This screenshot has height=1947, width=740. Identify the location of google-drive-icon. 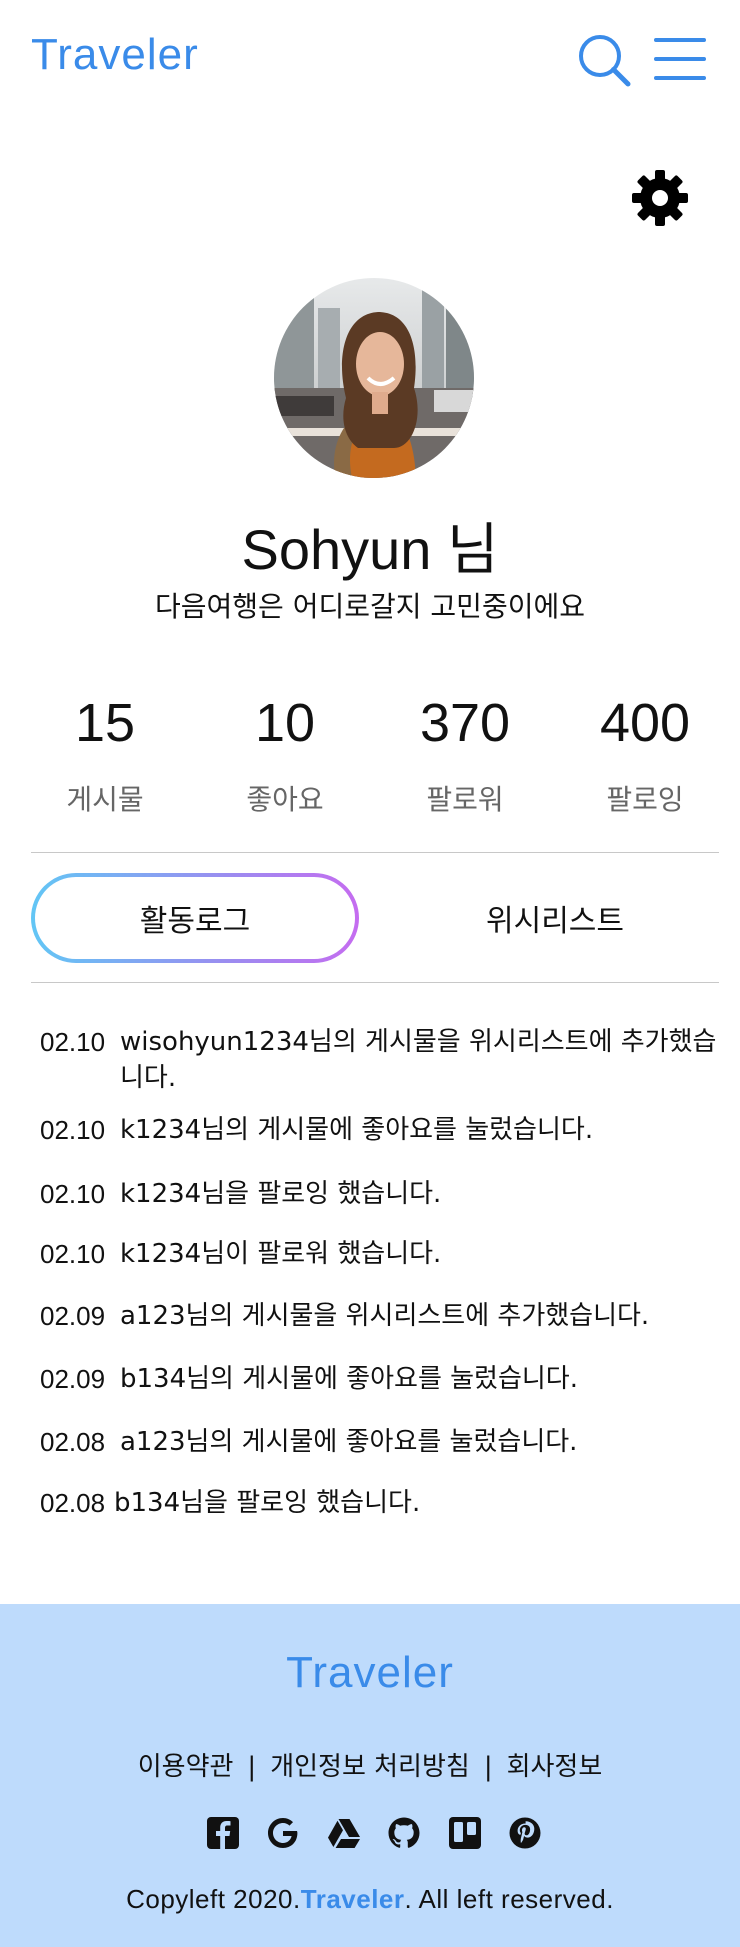
(344, 1833).